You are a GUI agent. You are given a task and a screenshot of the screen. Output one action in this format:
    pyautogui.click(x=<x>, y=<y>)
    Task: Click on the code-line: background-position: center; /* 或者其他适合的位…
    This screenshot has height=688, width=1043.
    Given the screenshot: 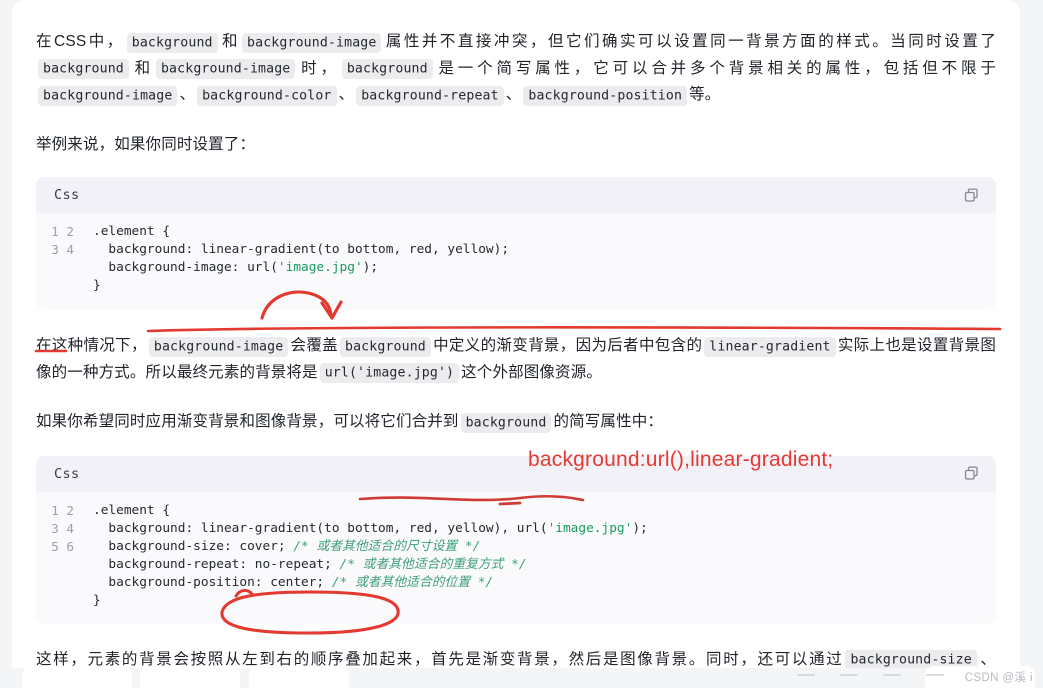 What is the action you would take?
    pyautogui.click(x=293, y=582)
    